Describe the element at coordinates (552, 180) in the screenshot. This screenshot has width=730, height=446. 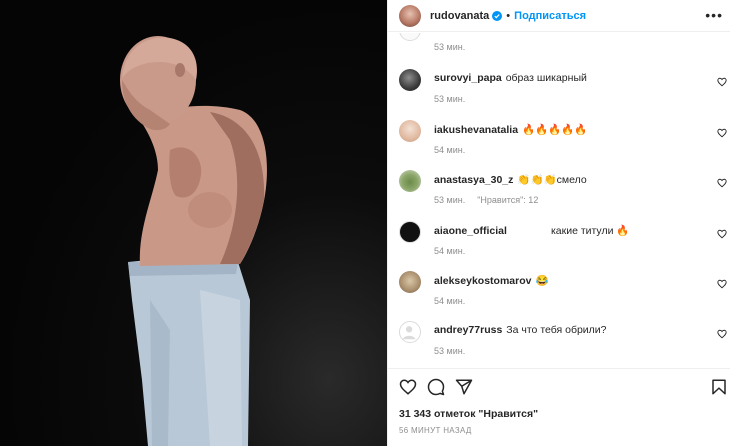
I see `comment-body: 👏👏👏смело` at that location.